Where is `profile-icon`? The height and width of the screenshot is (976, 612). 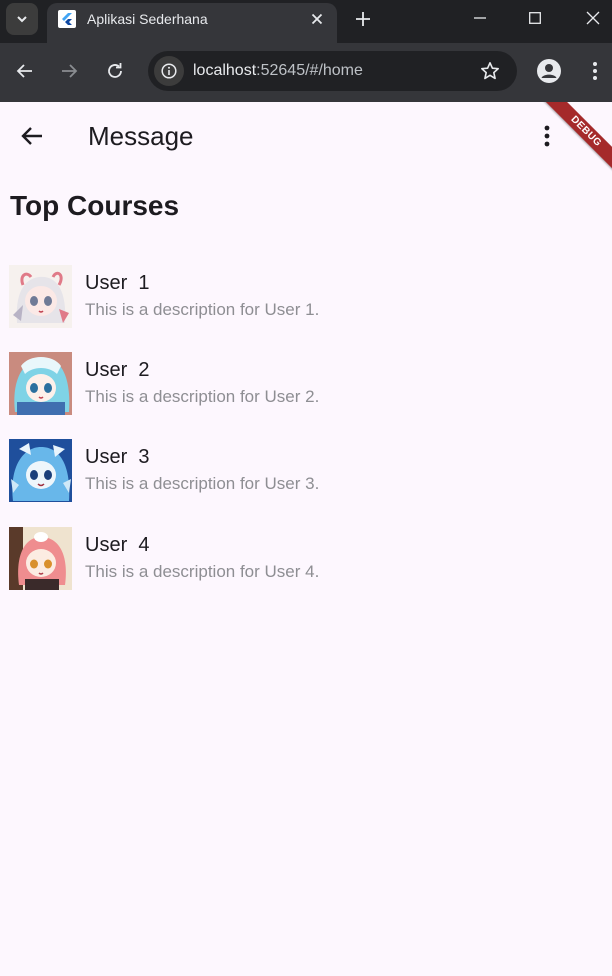
profile-icon is located at coordinates (549, 71).